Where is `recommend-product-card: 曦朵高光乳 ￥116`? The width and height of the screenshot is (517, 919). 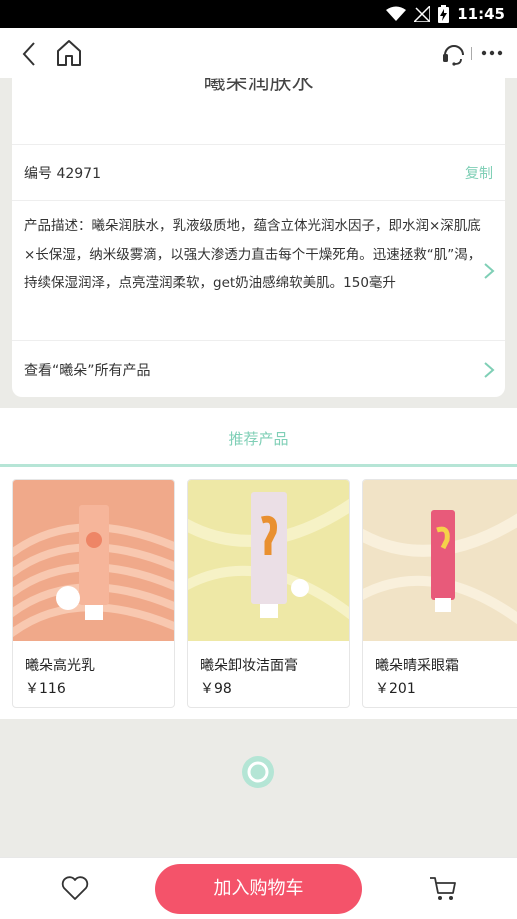 recommend-product-card: 曦朵高光乳 ￥116 is located at coordinates (93, 593).